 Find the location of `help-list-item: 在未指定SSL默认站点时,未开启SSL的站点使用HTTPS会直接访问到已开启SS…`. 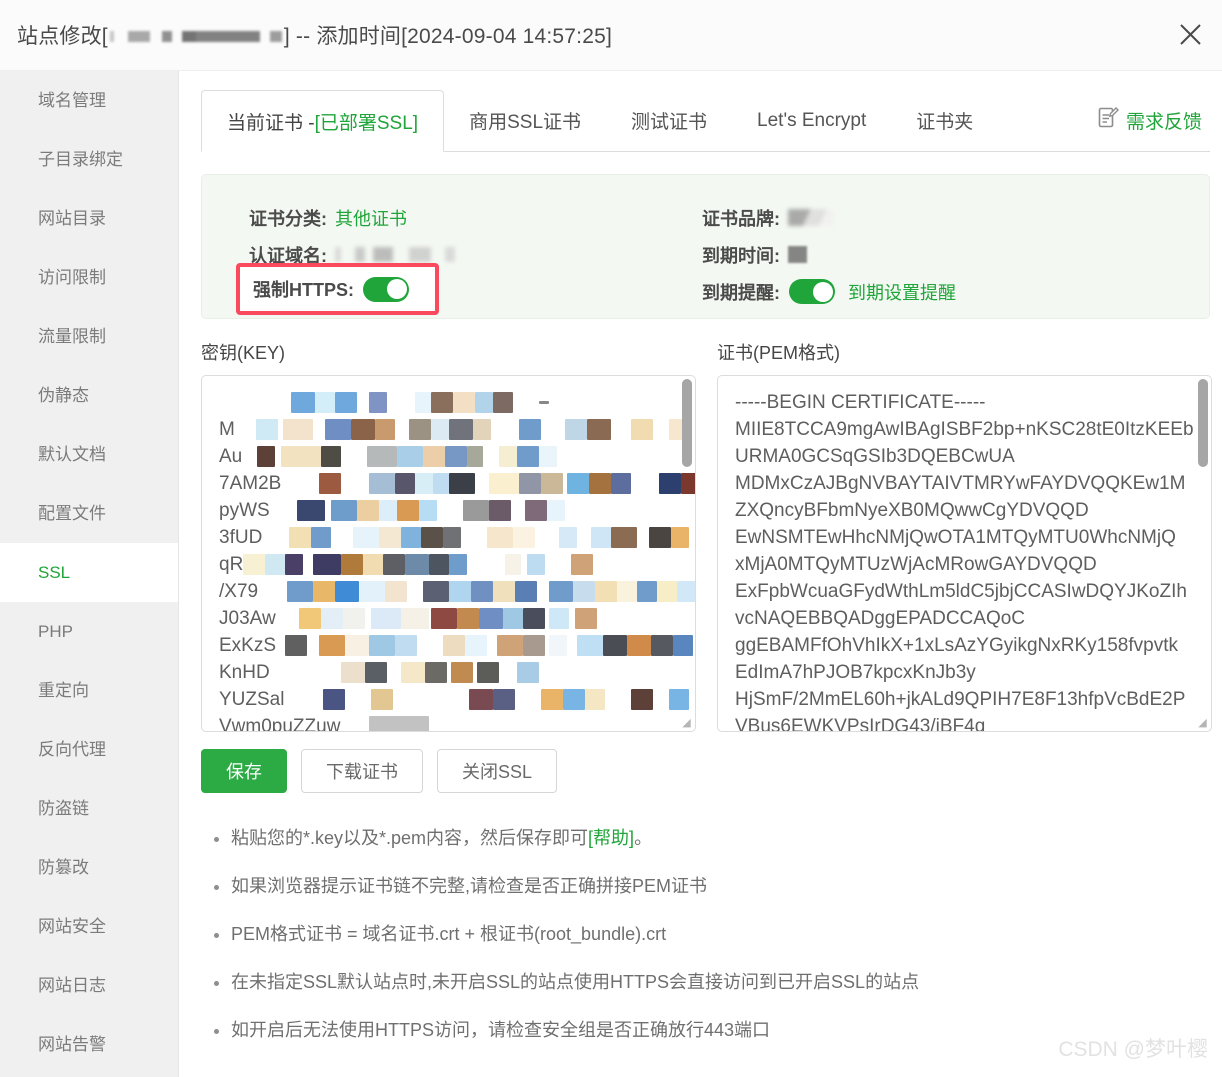

help-list-item: 在未指定SSL默认站点时,未开启SSL的站点使用HTTPS会直接访问到已开启SS… is located at coordinates (575, 982).